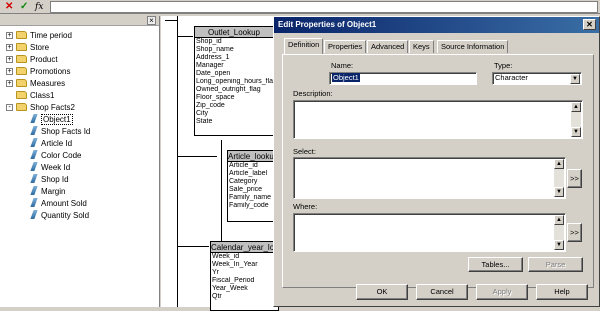 This screenshot has width=600, height=311. What do you see at coordinates (79, 21) in the screenshot?
I see `tree-panel-header: ×` at bounding box center [79, 21].